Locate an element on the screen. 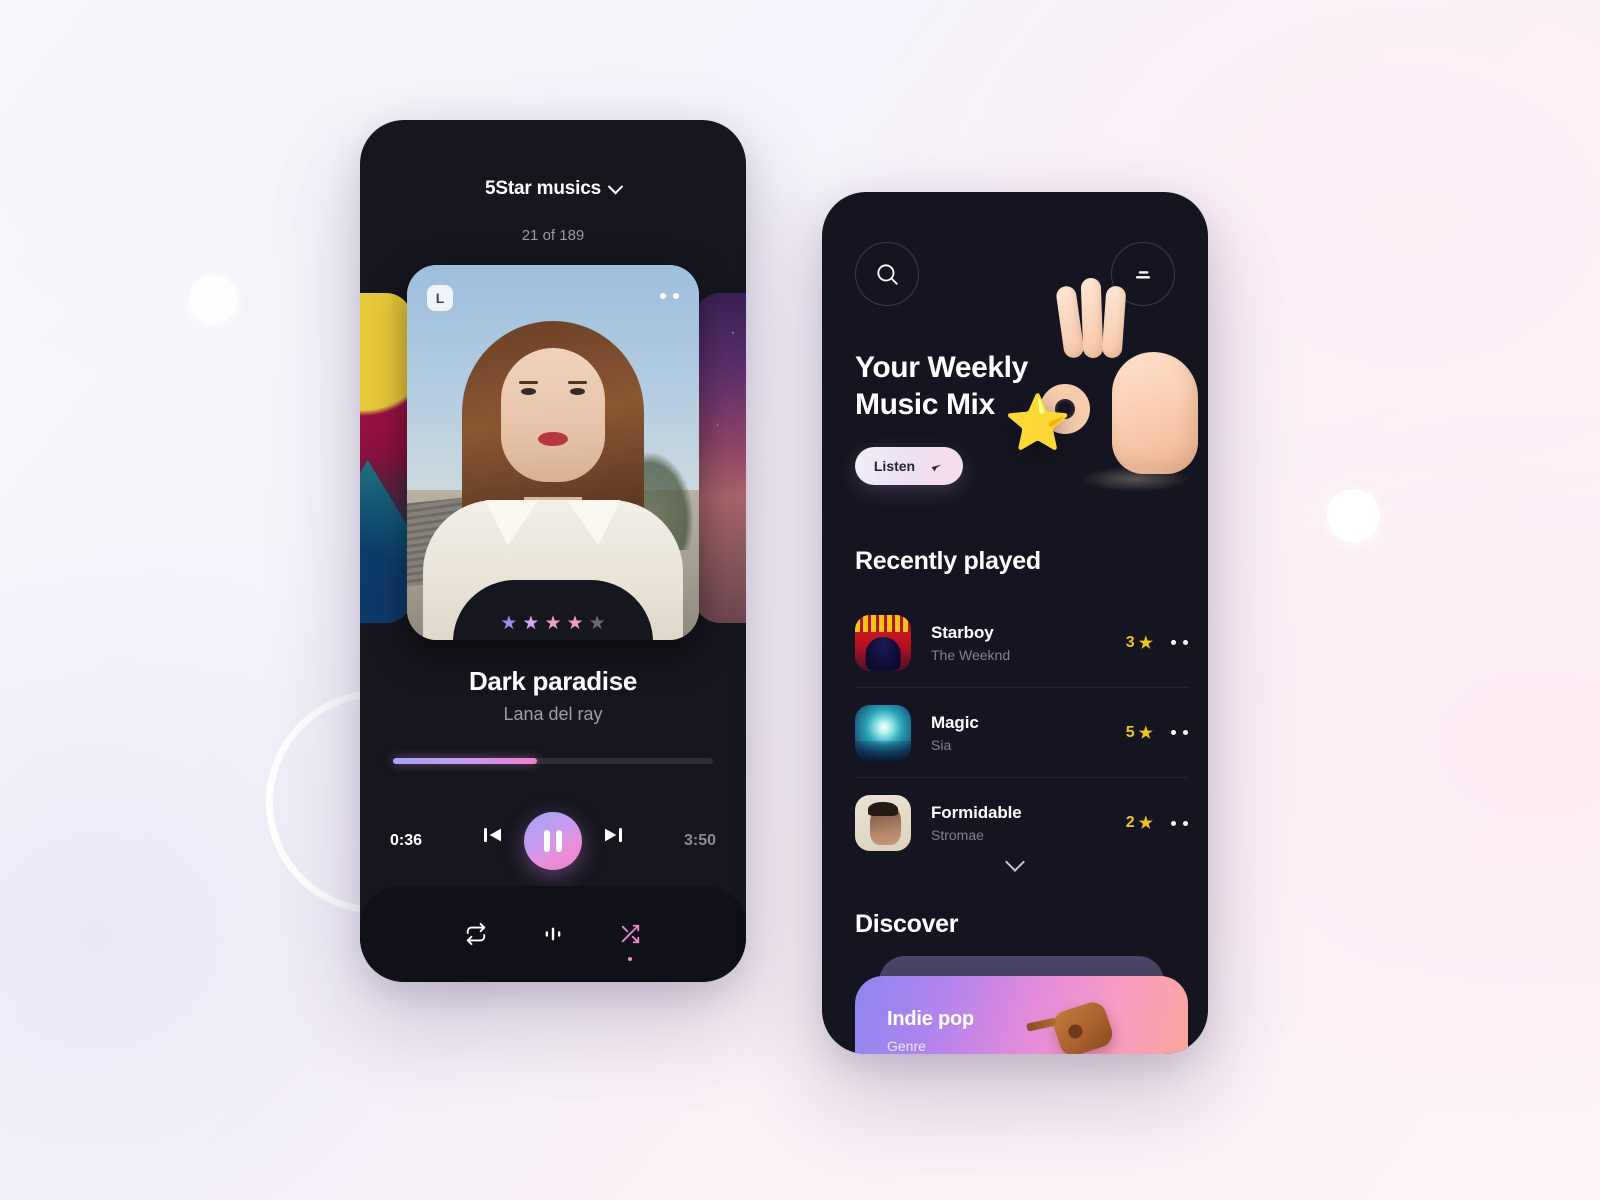 The image size is (1600, 1200). rating-star-2: ★ is located at coordinates (530, 623).